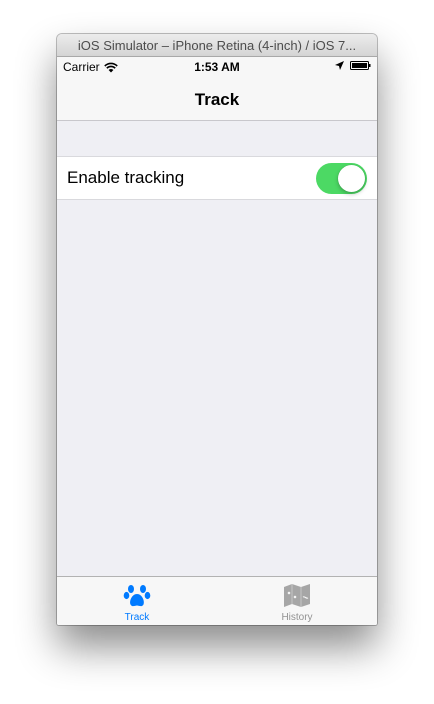 Image resolution: width=434 pixels, height=704 pixels. I want to click on nav-title: Track, so click(217, 99).